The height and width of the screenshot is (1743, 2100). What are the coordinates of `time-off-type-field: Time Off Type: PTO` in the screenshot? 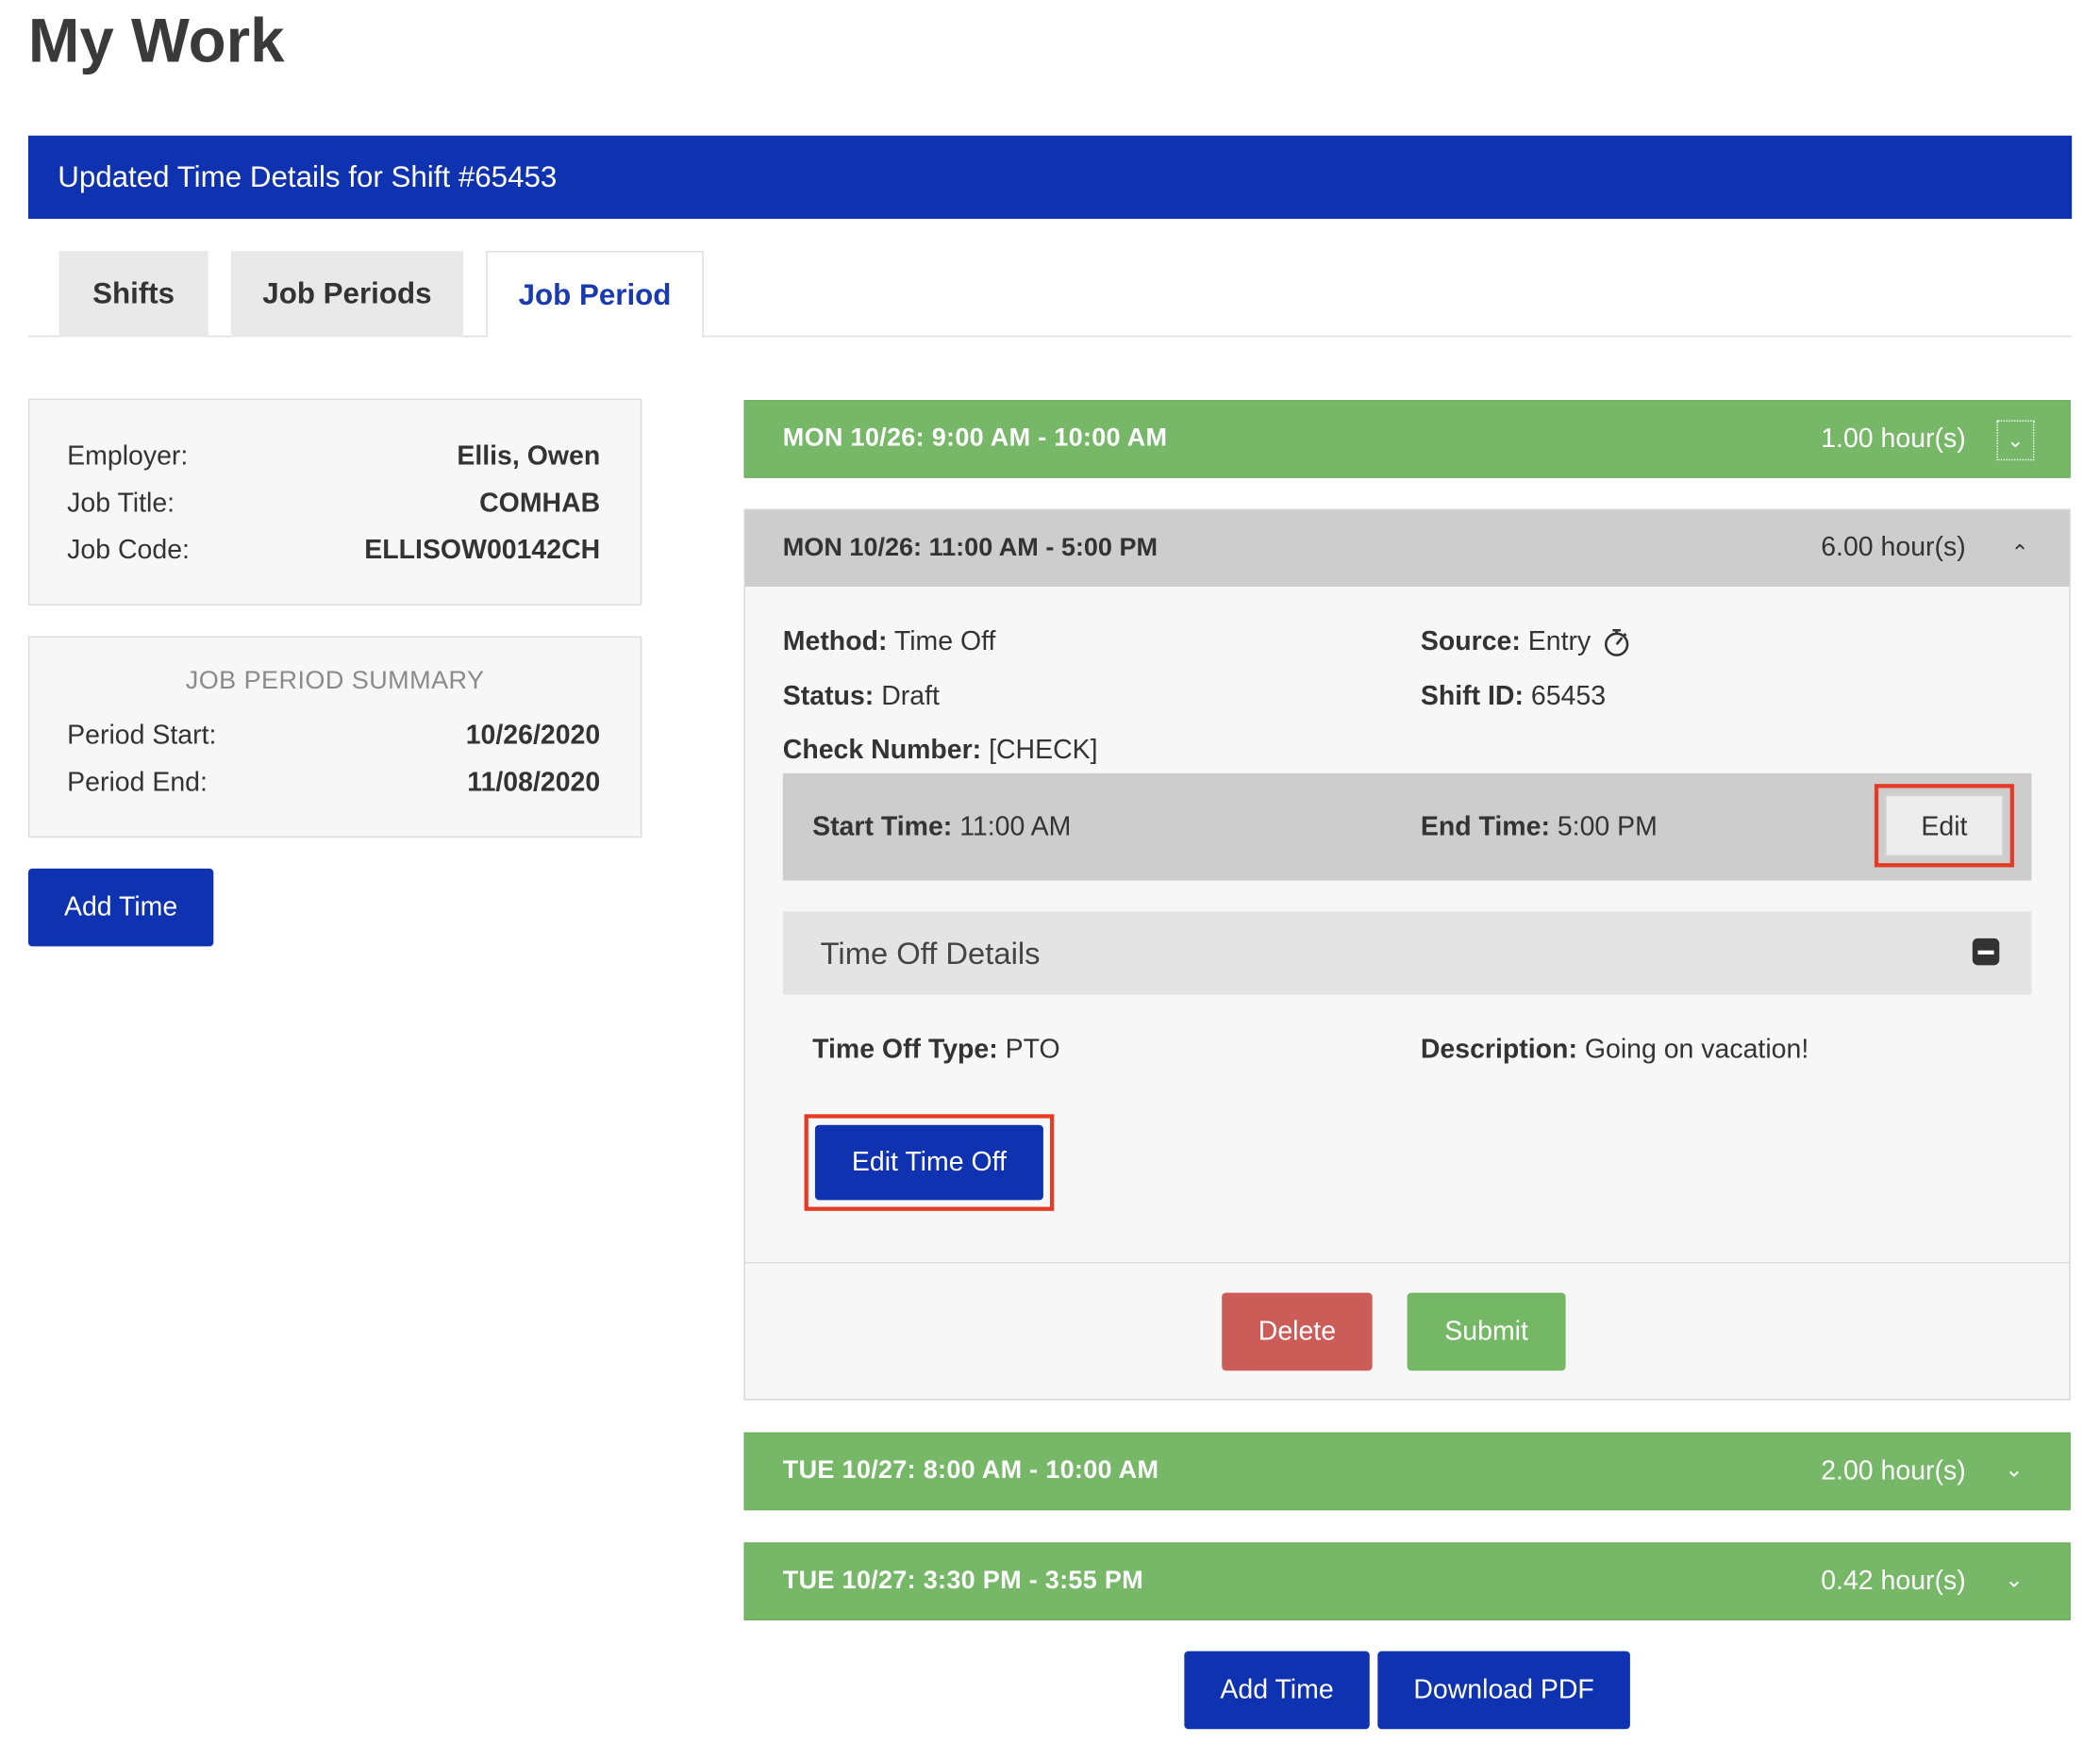 It's located at (936, 1050).